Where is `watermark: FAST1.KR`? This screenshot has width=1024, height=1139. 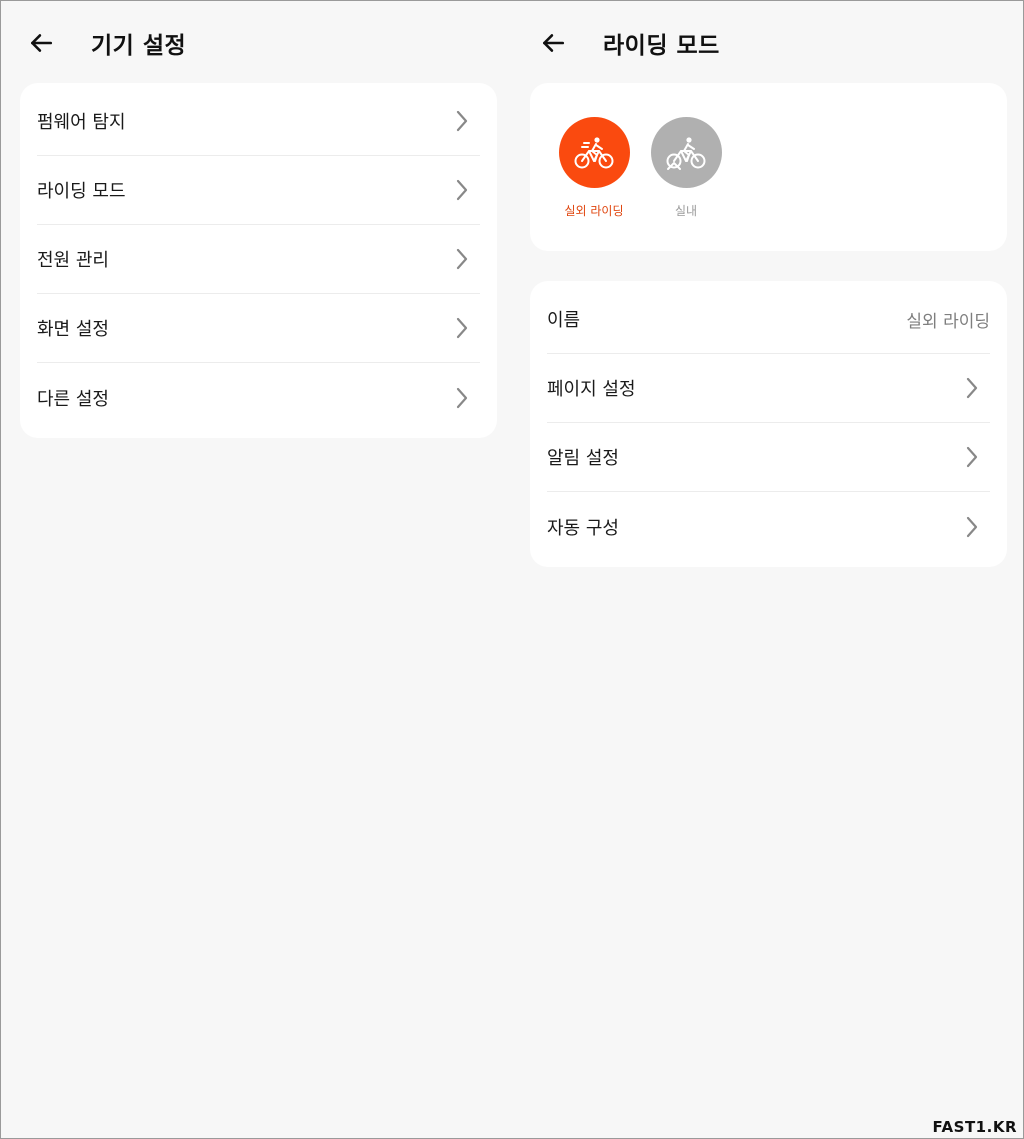 watermark: FAST1.KR is located at coordinates (974, 1127).